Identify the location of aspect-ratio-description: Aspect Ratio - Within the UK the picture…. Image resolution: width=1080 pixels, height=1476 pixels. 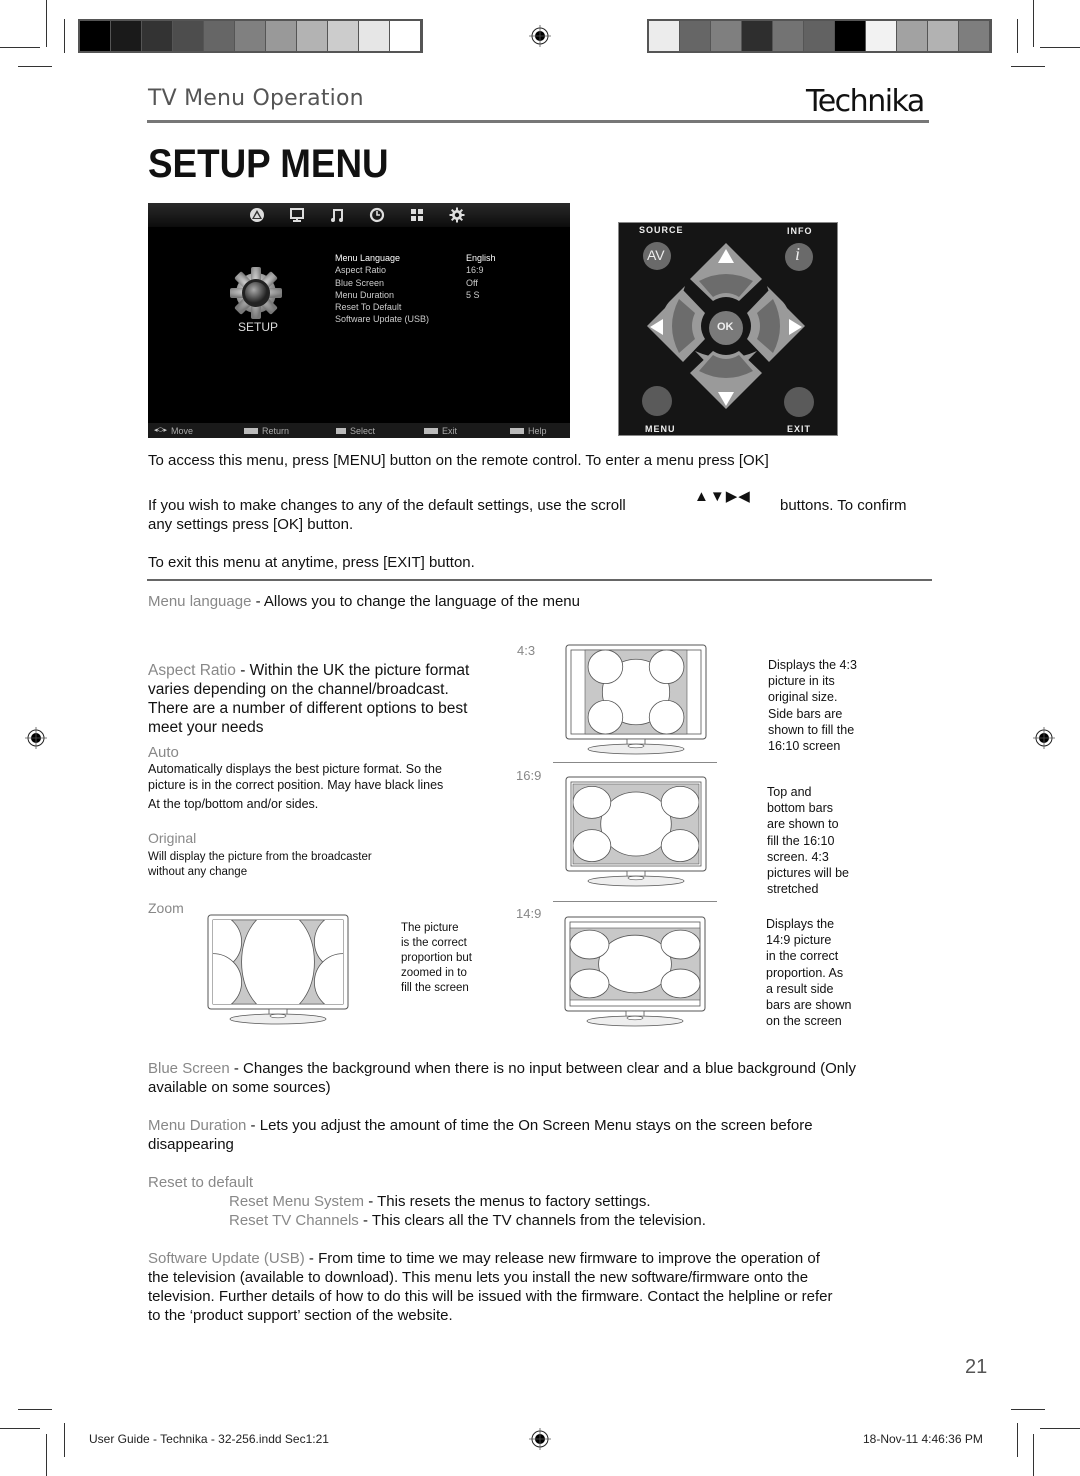
(309, 699).